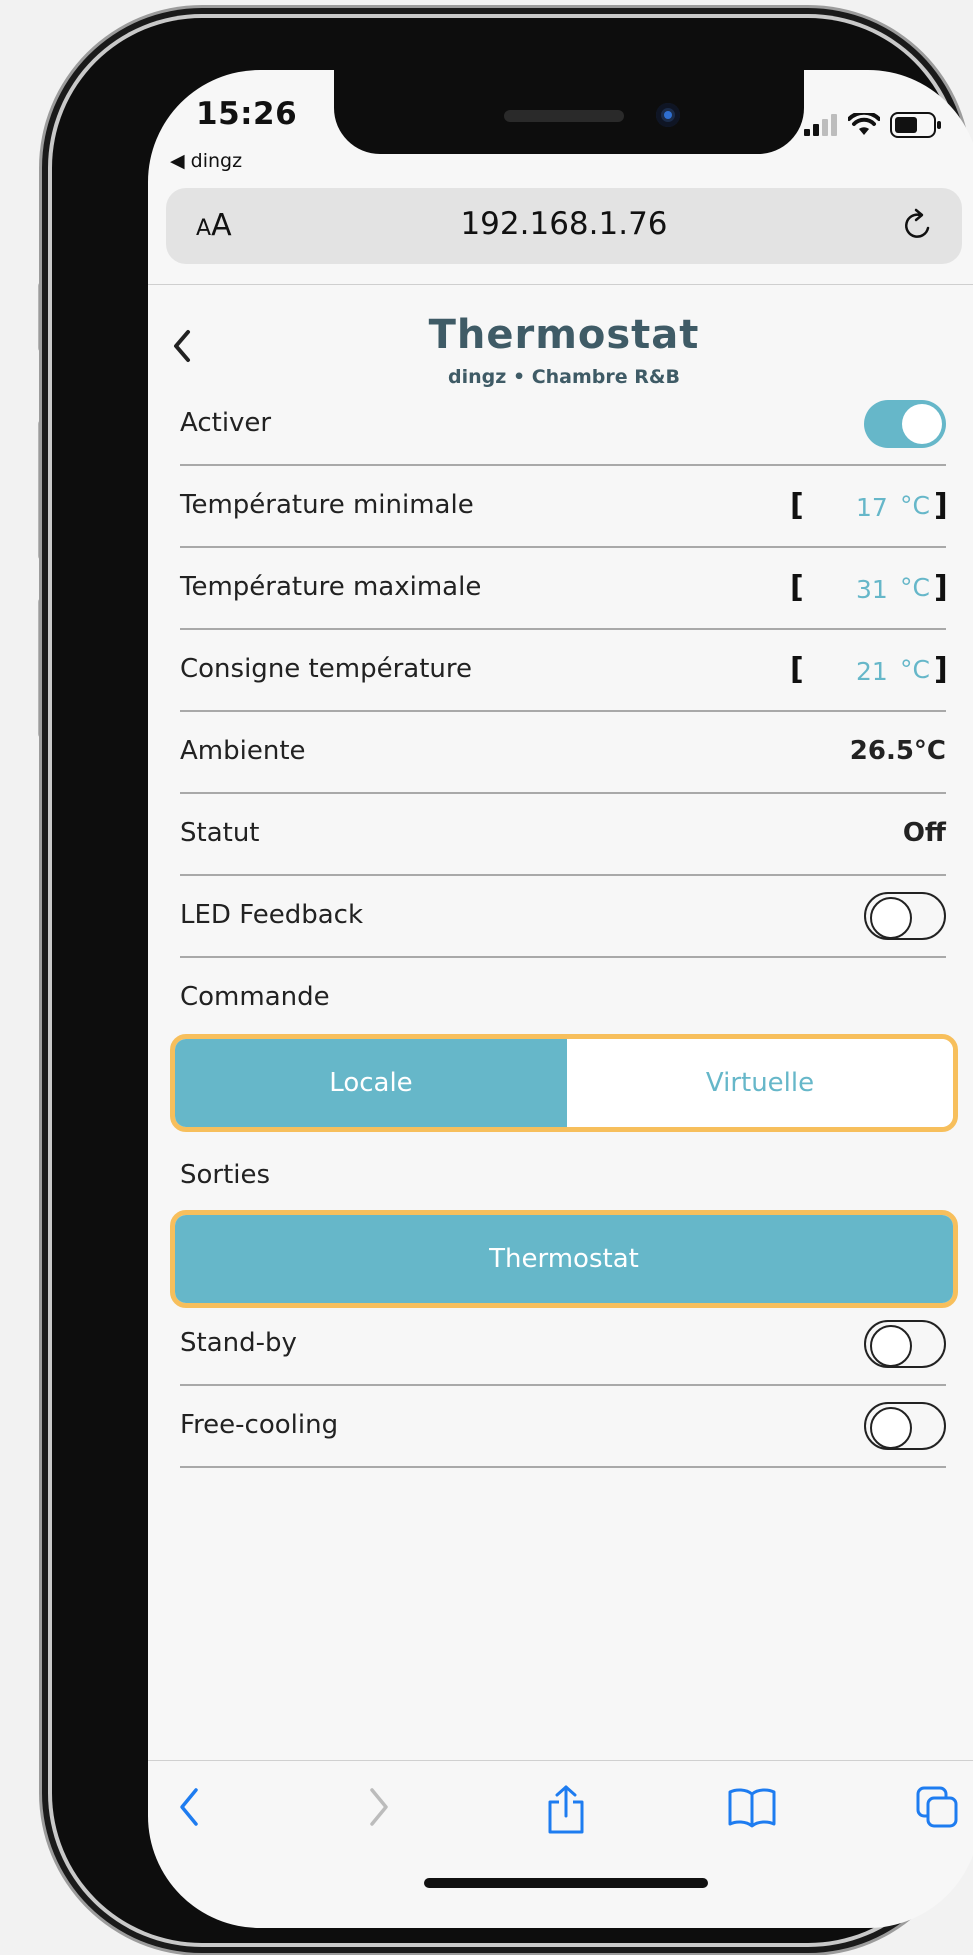 Image resolution: width=973 pixels, height=1955 pixels. What do you see at coordinates (864, 124) in the screenshot?
I see `wifi-icon` at bounding box center [864, 124].